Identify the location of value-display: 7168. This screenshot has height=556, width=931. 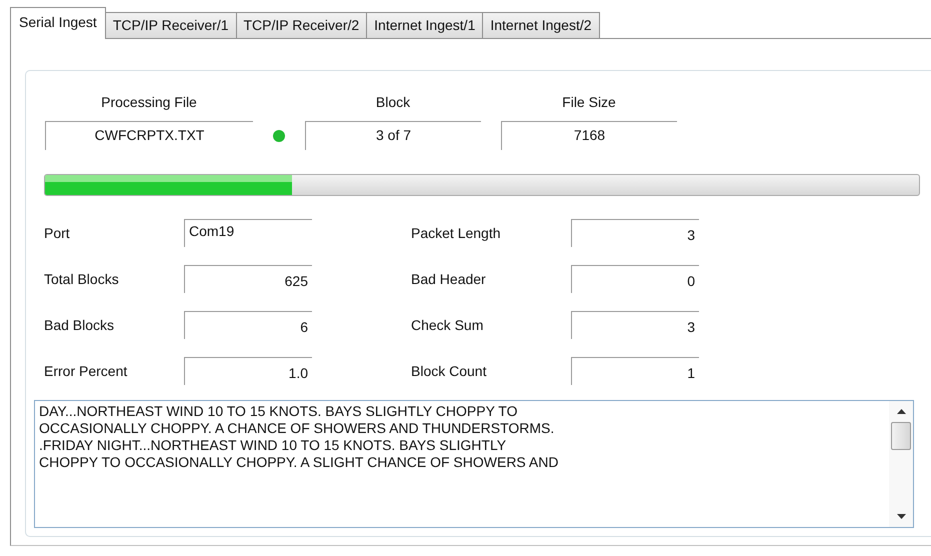
(589, 135).